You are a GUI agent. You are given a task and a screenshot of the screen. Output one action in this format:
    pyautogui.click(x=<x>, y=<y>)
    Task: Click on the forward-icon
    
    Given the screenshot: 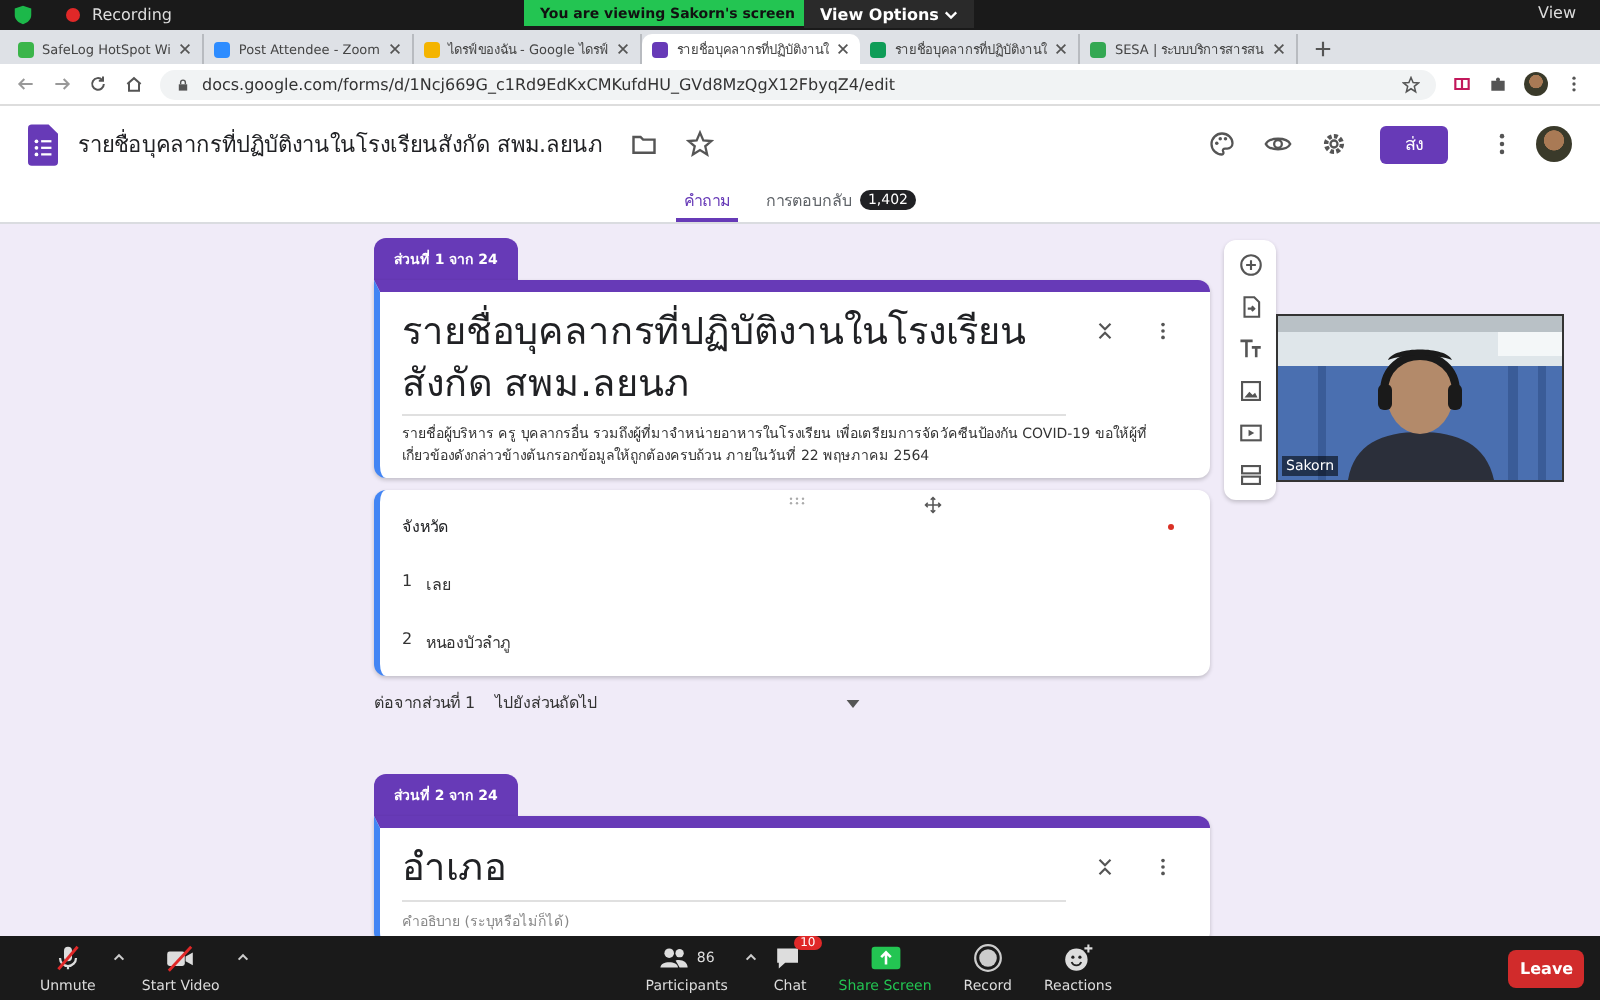 What is the action you would take?
    pyautogui.click(x=62, y=84)
    